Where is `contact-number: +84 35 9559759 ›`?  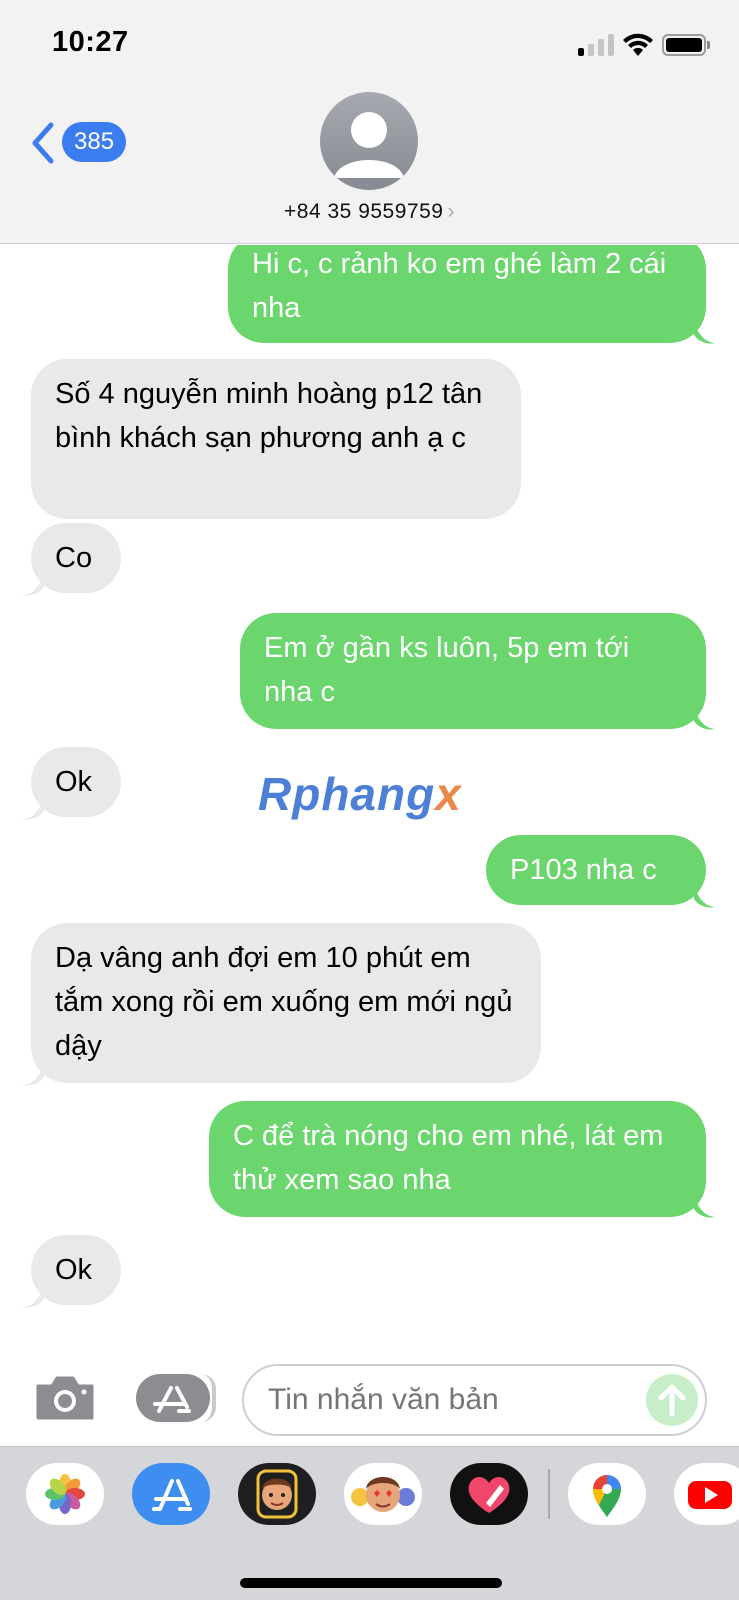 contact-number: +84 35 9559759 › is located at coordinates (369, 212).